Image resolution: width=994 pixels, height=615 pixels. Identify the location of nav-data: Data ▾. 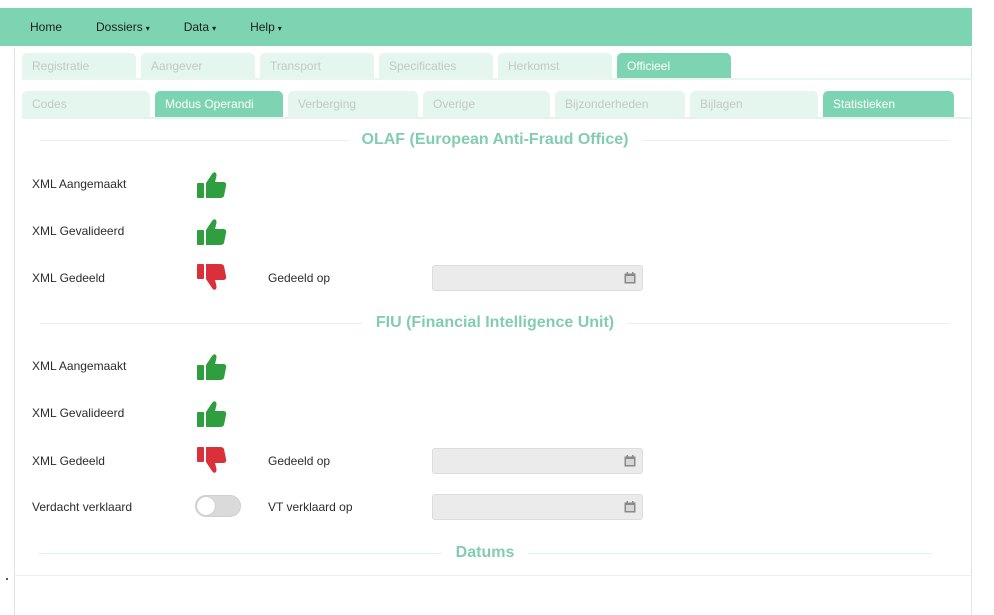
(200, 27).